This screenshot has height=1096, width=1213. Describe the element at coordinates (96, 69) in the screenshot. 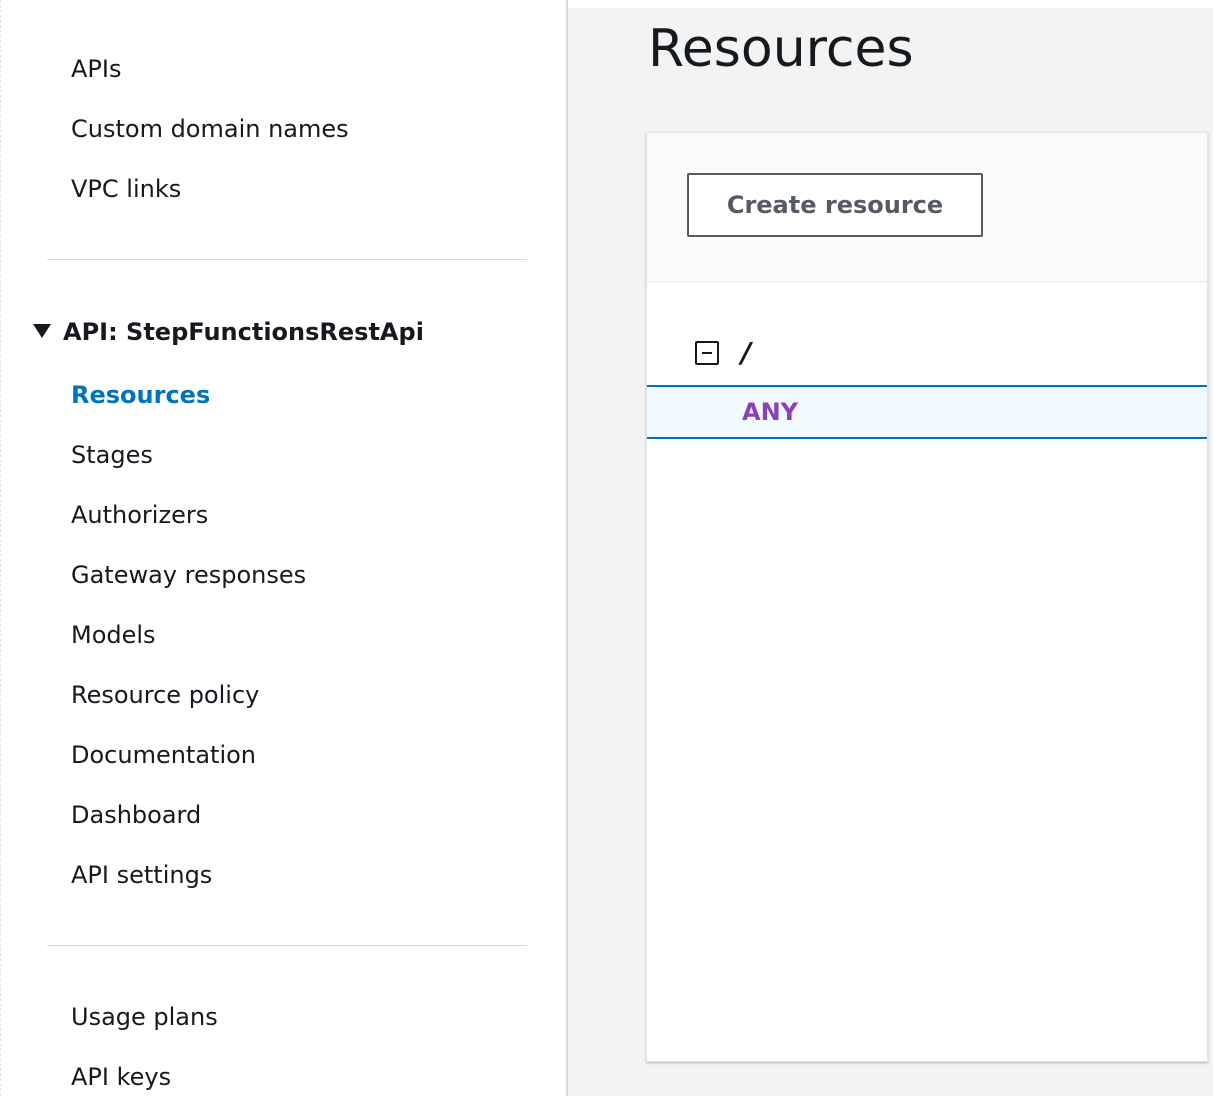

I see `sidebar-item-apis: APIs` at that location.